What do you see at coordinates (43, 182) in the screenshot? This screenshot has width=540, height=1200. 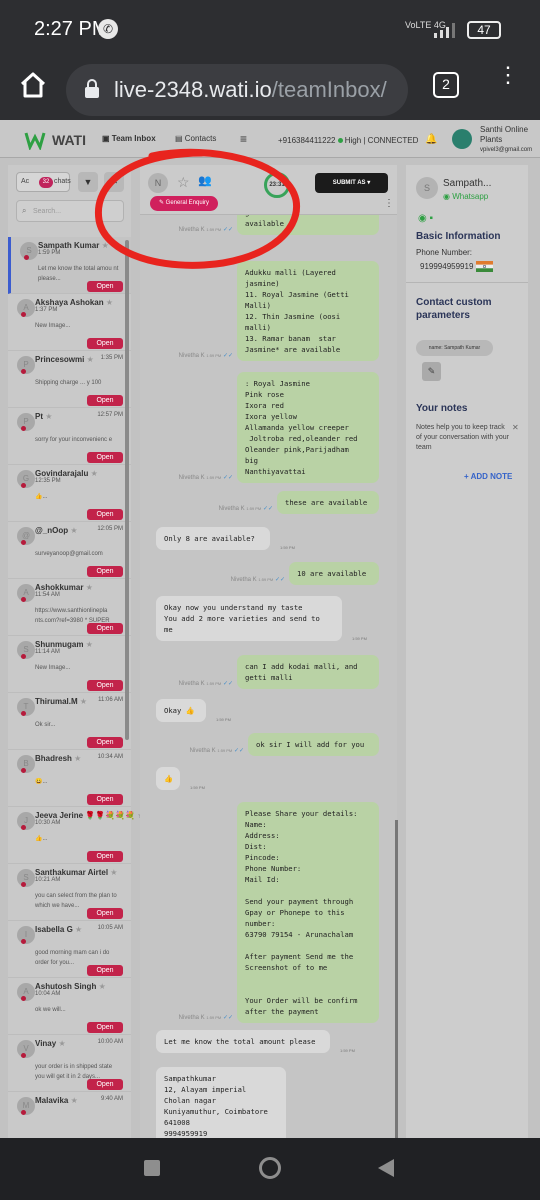 I see `all-chats-filter: Ac 32 chats` at bounding box center [43, 182].